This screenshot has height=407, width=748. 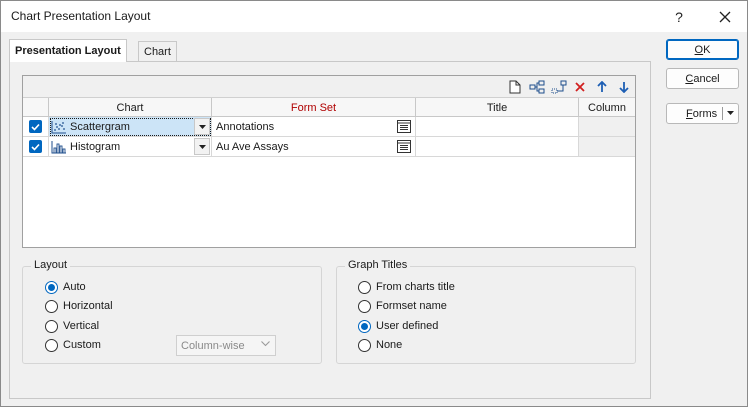 What do you see at coordinates (88, 306) in the screenshot?
I see `radio-label: Horizontal` at bounding box center [88, 306].